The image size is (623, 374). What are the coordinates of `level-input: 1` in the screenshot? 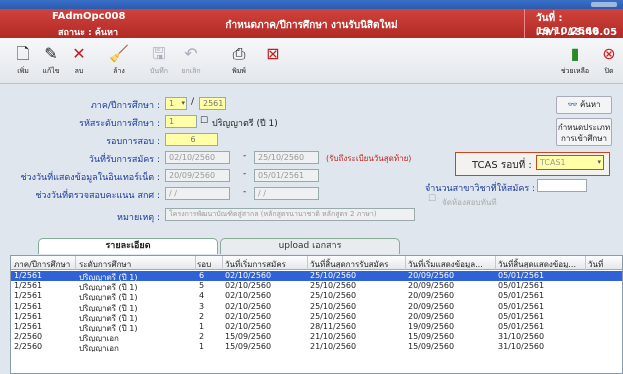 It's located at (181, 121).